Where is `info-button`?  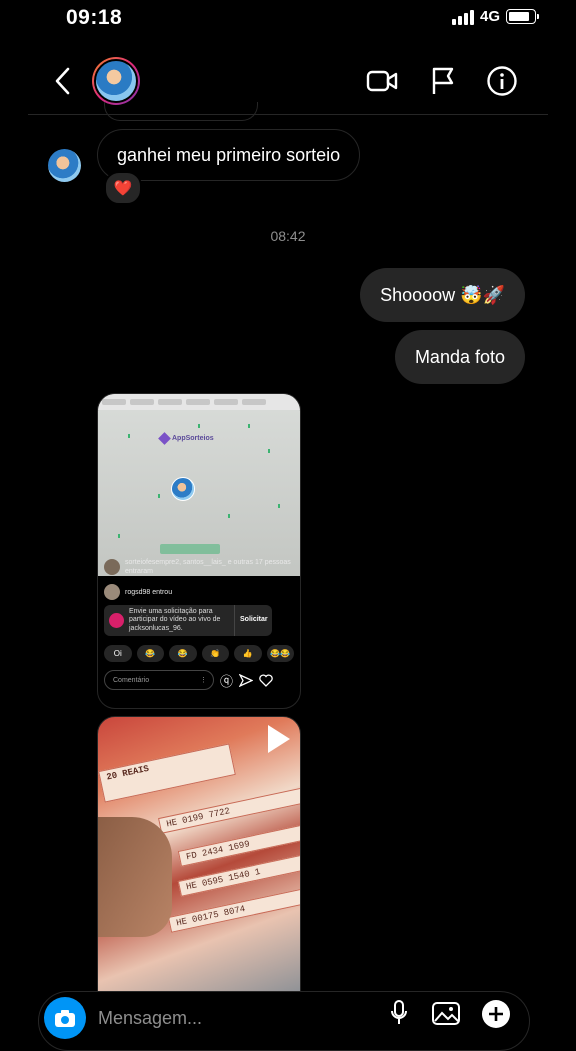 info-button is located at coordinates (502, 81).